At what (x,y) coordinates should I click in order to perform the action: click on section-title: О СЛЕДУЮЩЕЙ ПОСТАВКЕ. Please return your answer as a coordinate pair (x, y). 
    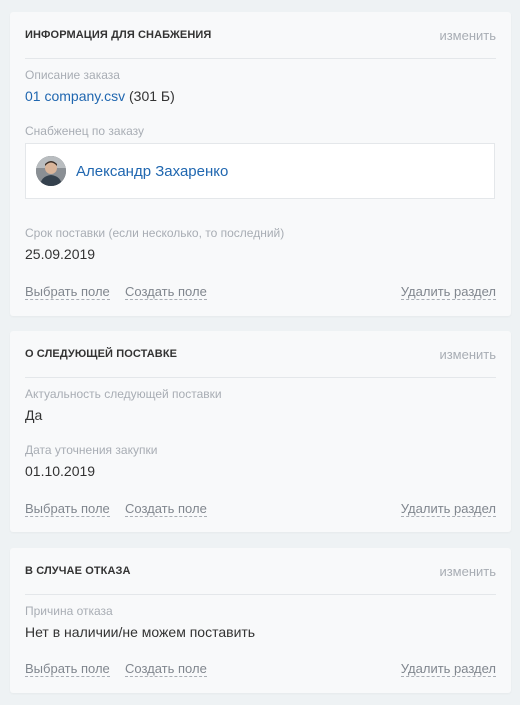
    Looking at the image, I should click on (101, 354).